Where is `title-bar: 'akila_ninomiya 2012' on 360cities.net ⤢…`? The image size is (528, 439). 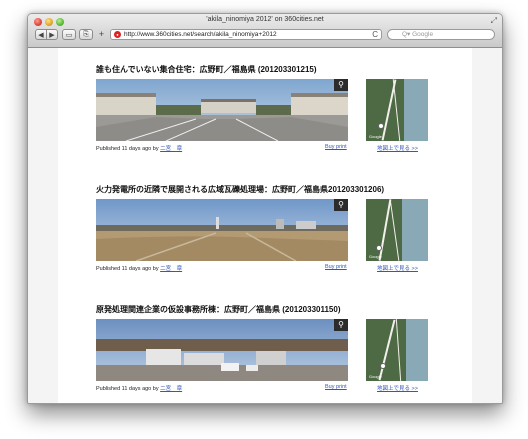 title-bar: 'akila_ninomiya 2012' on 360cities.net ⤢… is located at coordinates (265, 31).